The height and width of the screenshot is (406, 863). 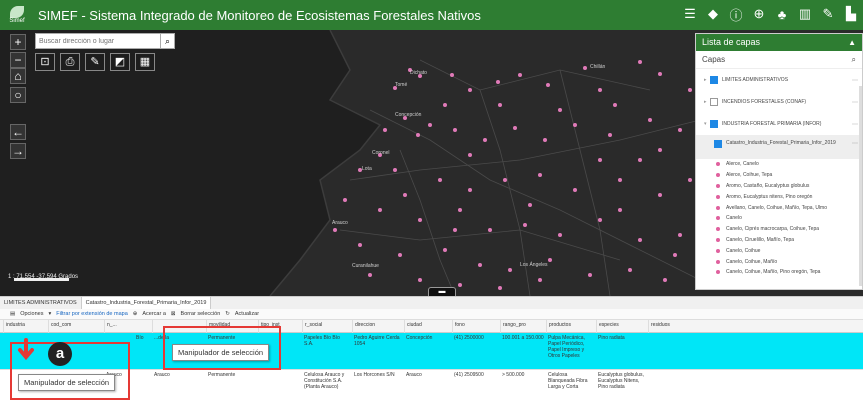 What do you see at coordinates (120, 62) in the screenshot?
I see `measure-icon: ◩` at bounding box center [120, 62].